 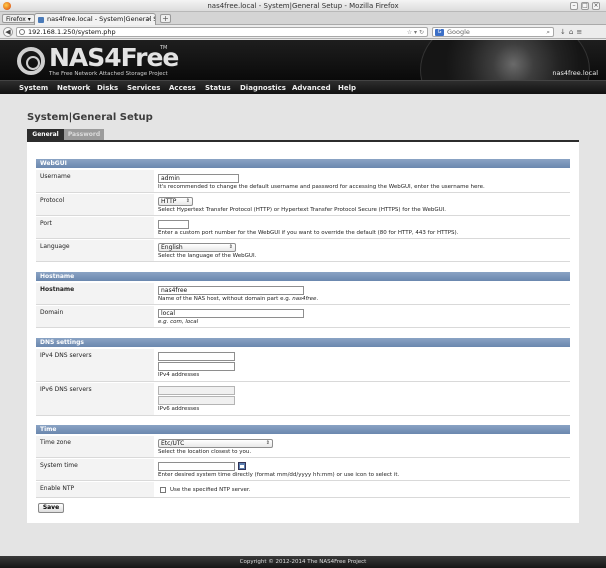 I want to click on toolbar-icons: ↓⌂≡, so click(x=572, y=32).